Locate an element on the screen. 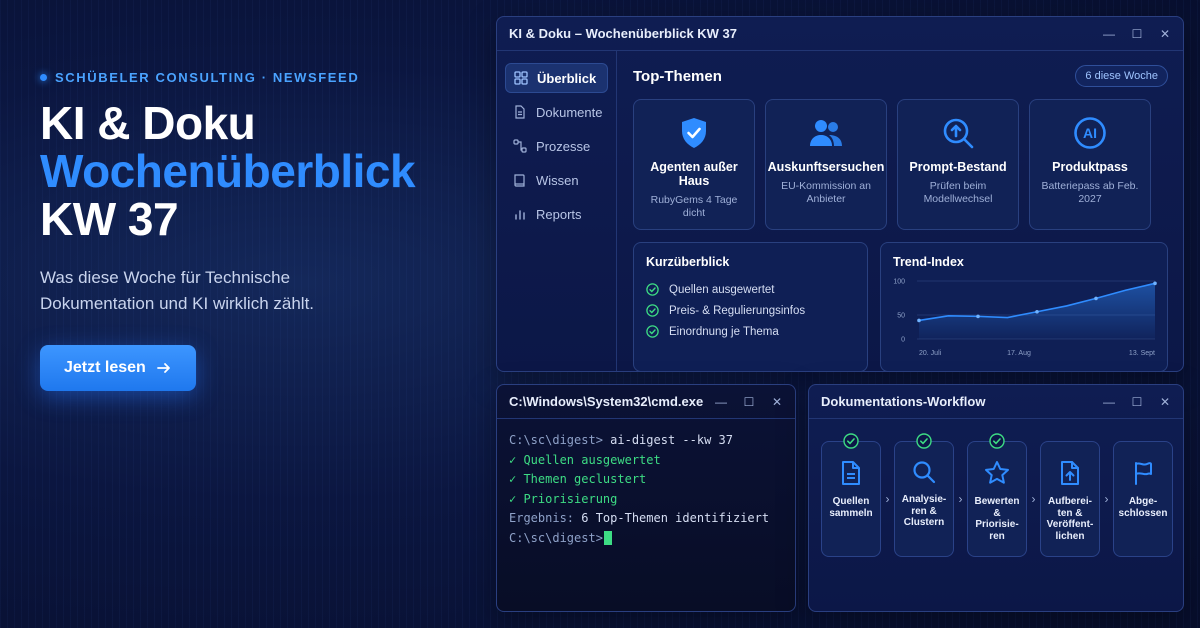 The image size is (1200, 628). section-title: Top-Themen is located at coordinates (677, 76).